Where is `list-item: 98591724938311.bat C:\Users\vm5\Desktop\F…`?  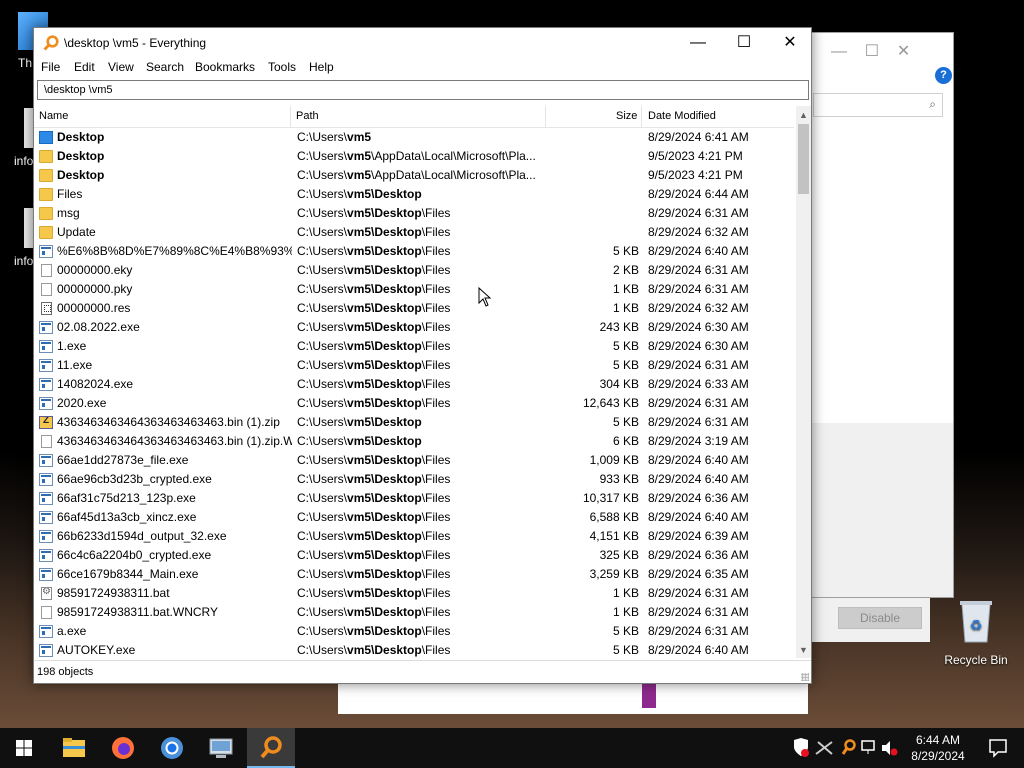 list-item: 98591724938311.bat C:\Users\vm5\Desktop\F… is located at coordinates (415, 593).